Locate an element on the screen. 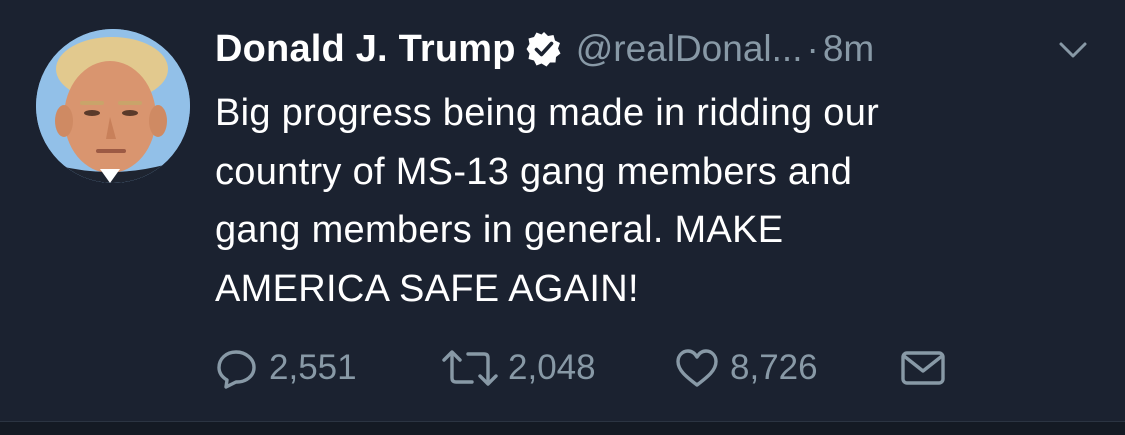 The image size is (1125, 435). retweet-count: 2,048 is located at coordinates (552, 367).